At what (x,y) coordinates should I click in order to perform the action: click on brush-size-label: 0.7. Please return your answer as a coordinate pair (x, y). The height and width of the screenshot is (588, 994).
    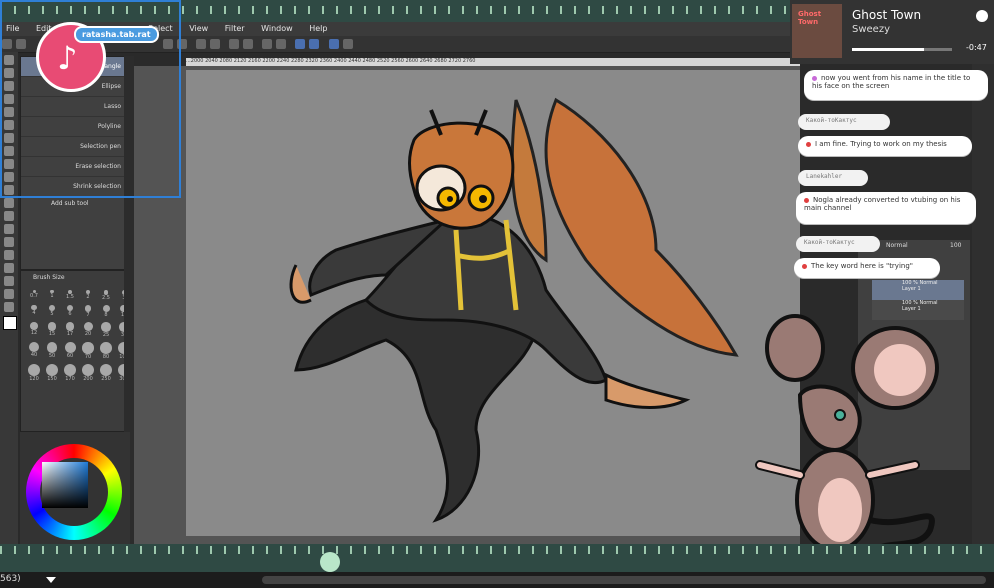
    Looking at the image, I should click on (34, 296).